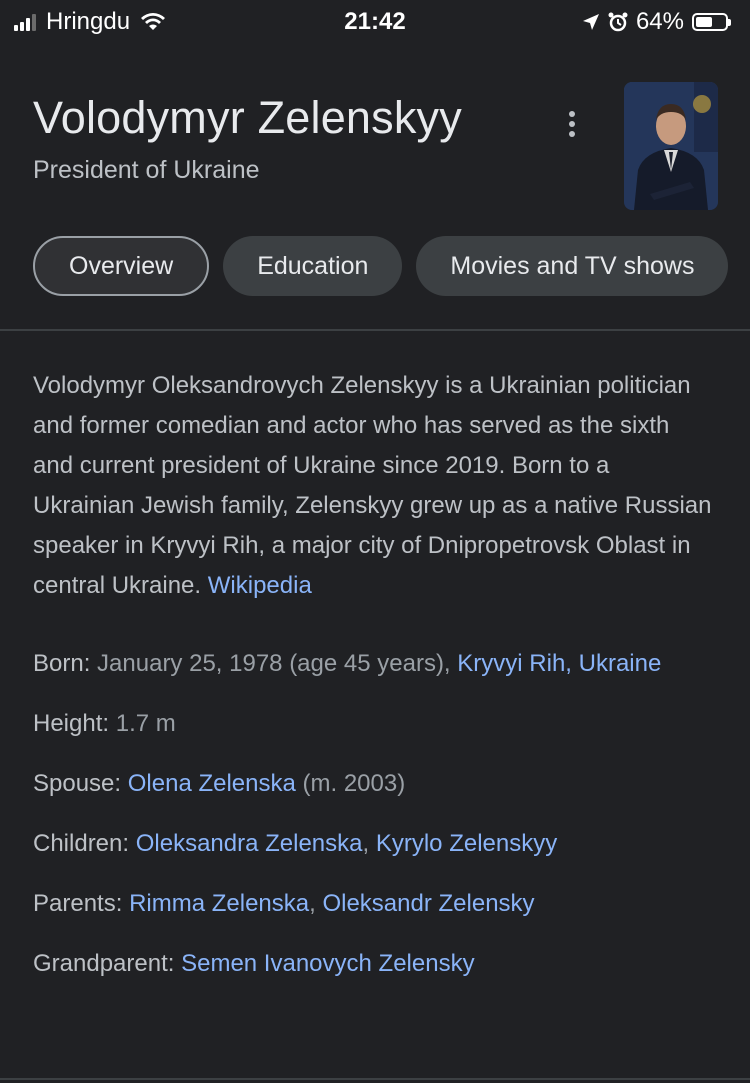 The height and width of the screenshot is (1083, 750). I want to click on location-arrow-icon, so click(590, 22).